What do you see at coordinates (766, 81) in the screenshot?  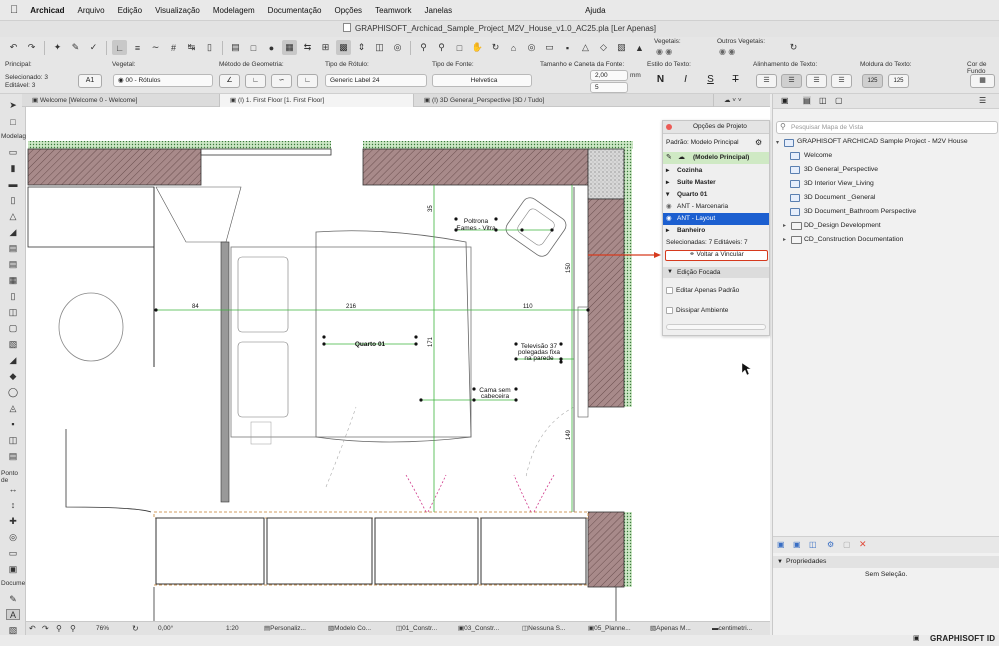 I see `align-left-button: ☰` at bounding box center [766, 81].